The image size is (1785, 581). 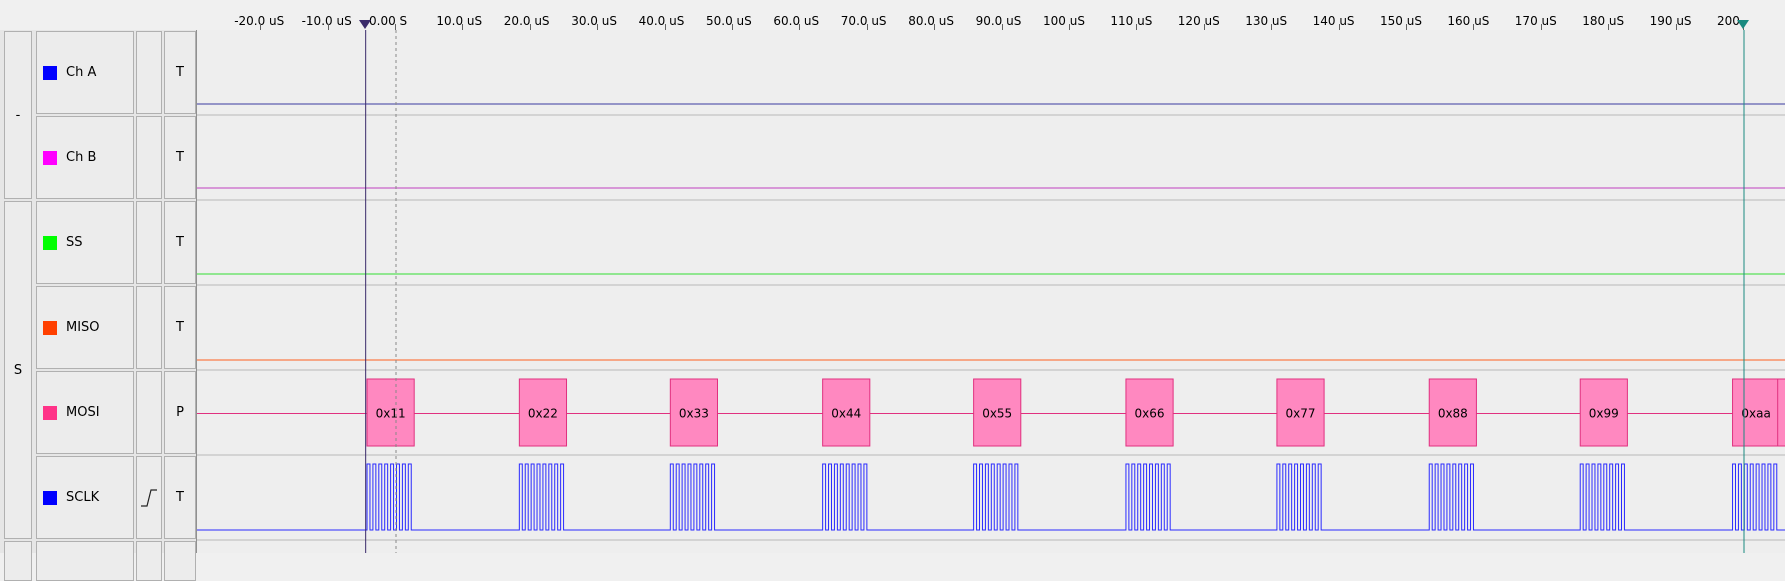 What do you see at coordinates (18, 561) in the screenshot?
I see `empty-group-cell` at bounding box center [18, 561].